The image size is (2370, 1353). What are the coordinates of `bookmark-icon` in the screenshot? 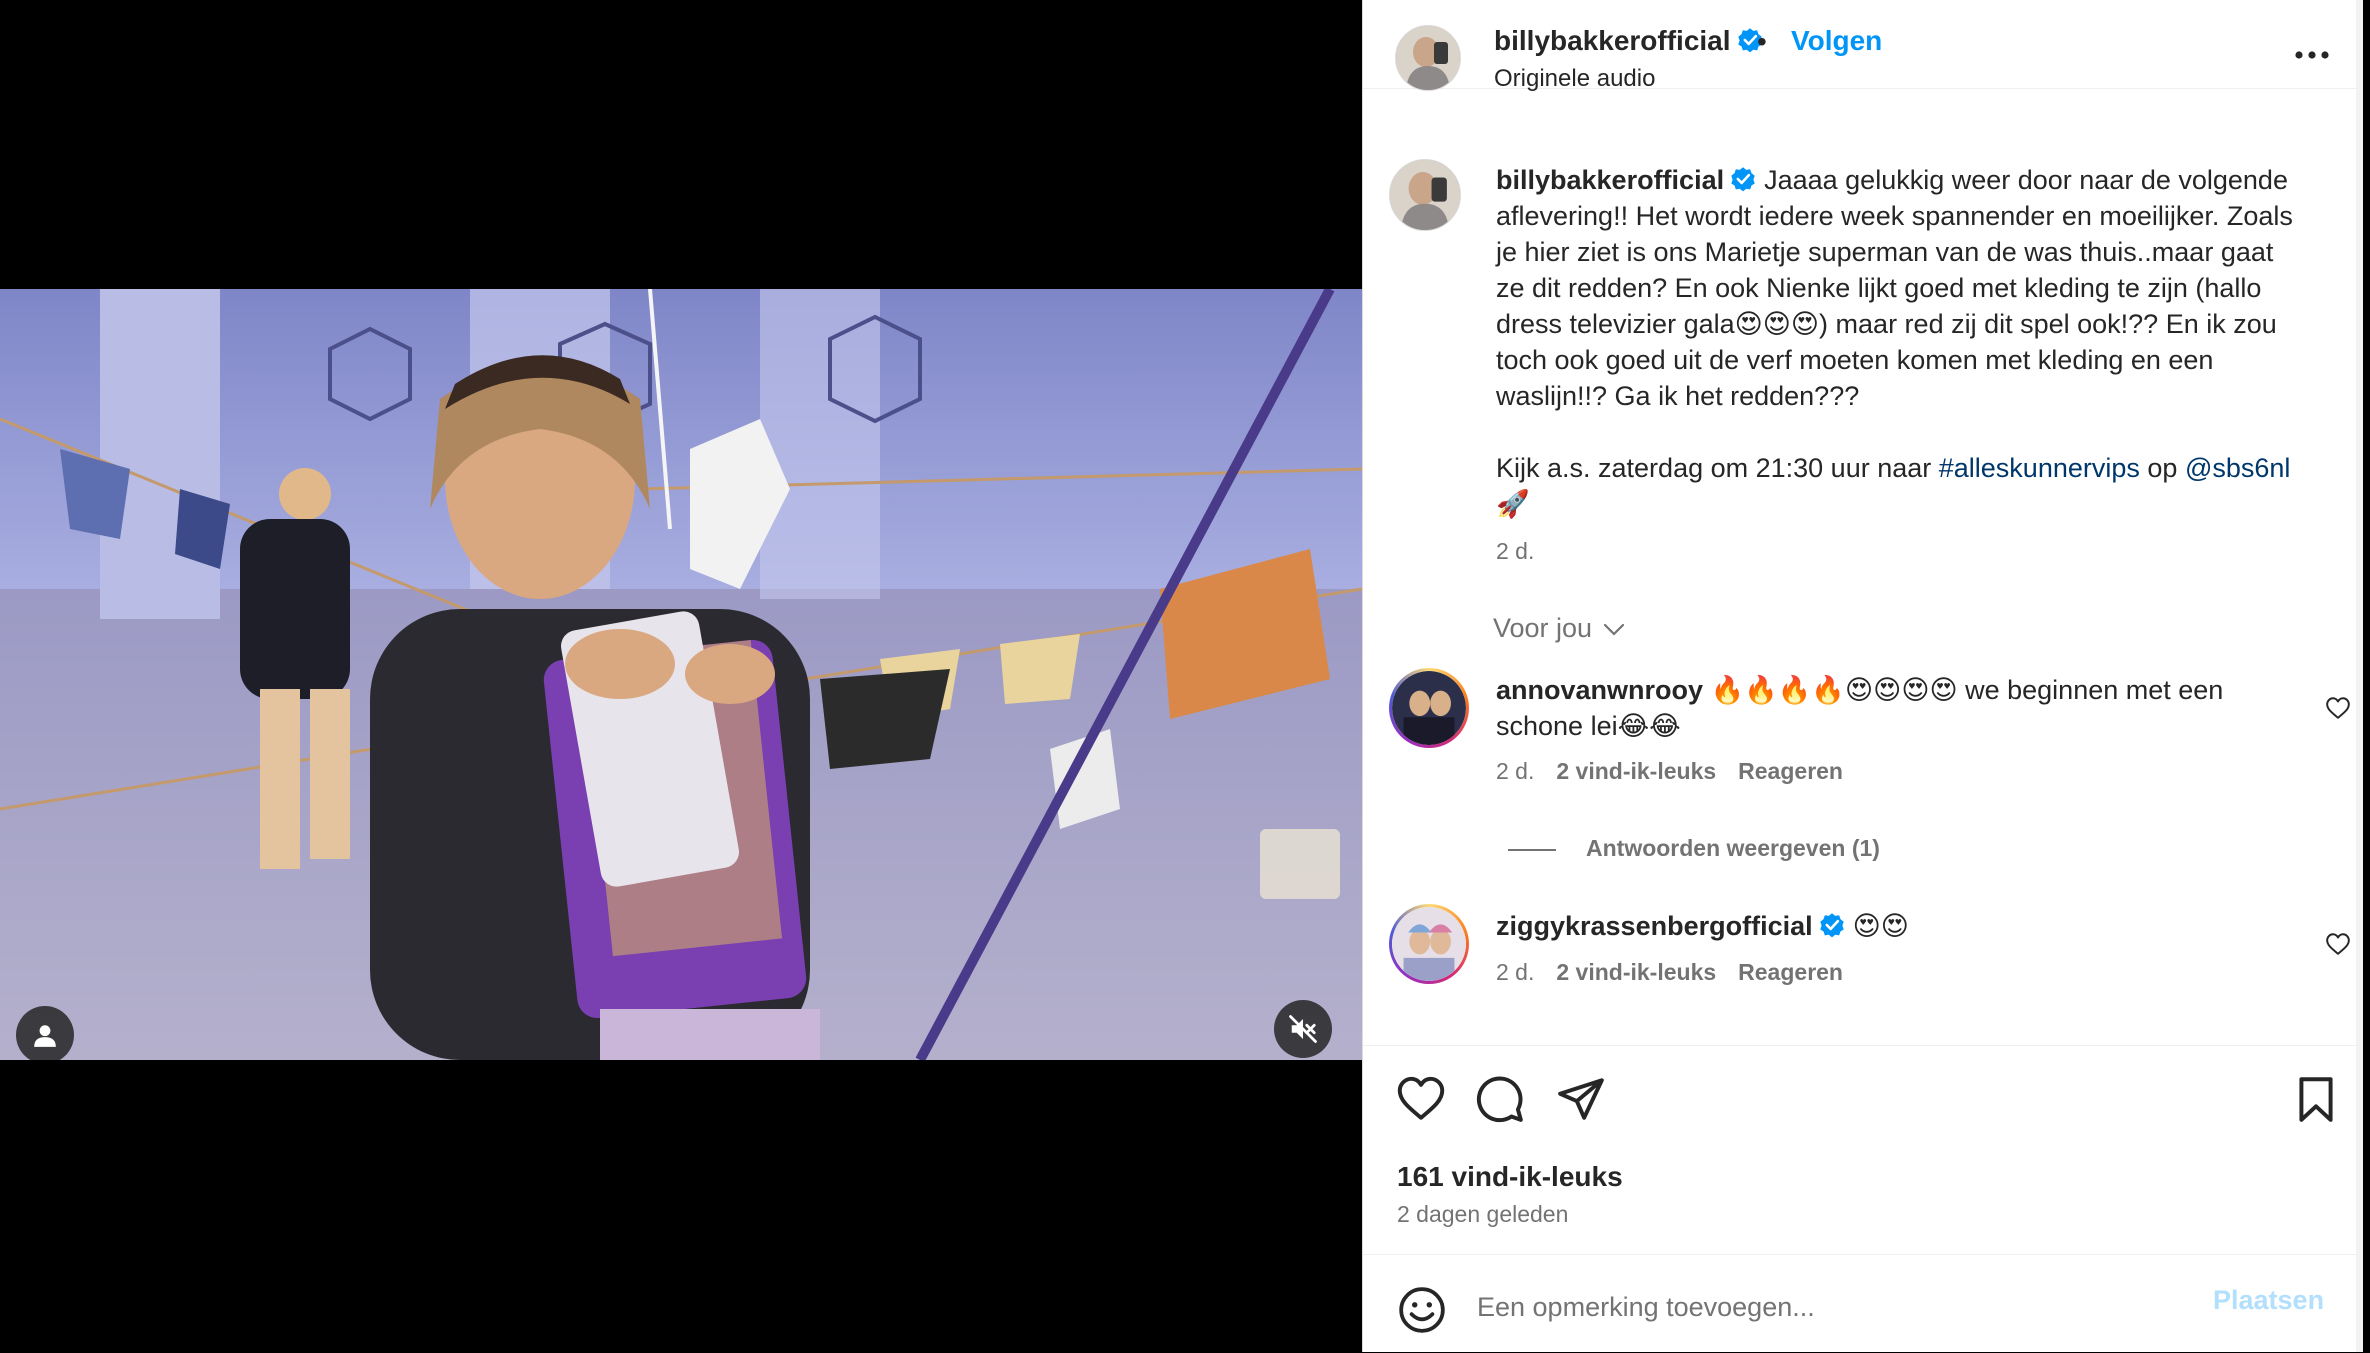 It's located at (2316, 1099).